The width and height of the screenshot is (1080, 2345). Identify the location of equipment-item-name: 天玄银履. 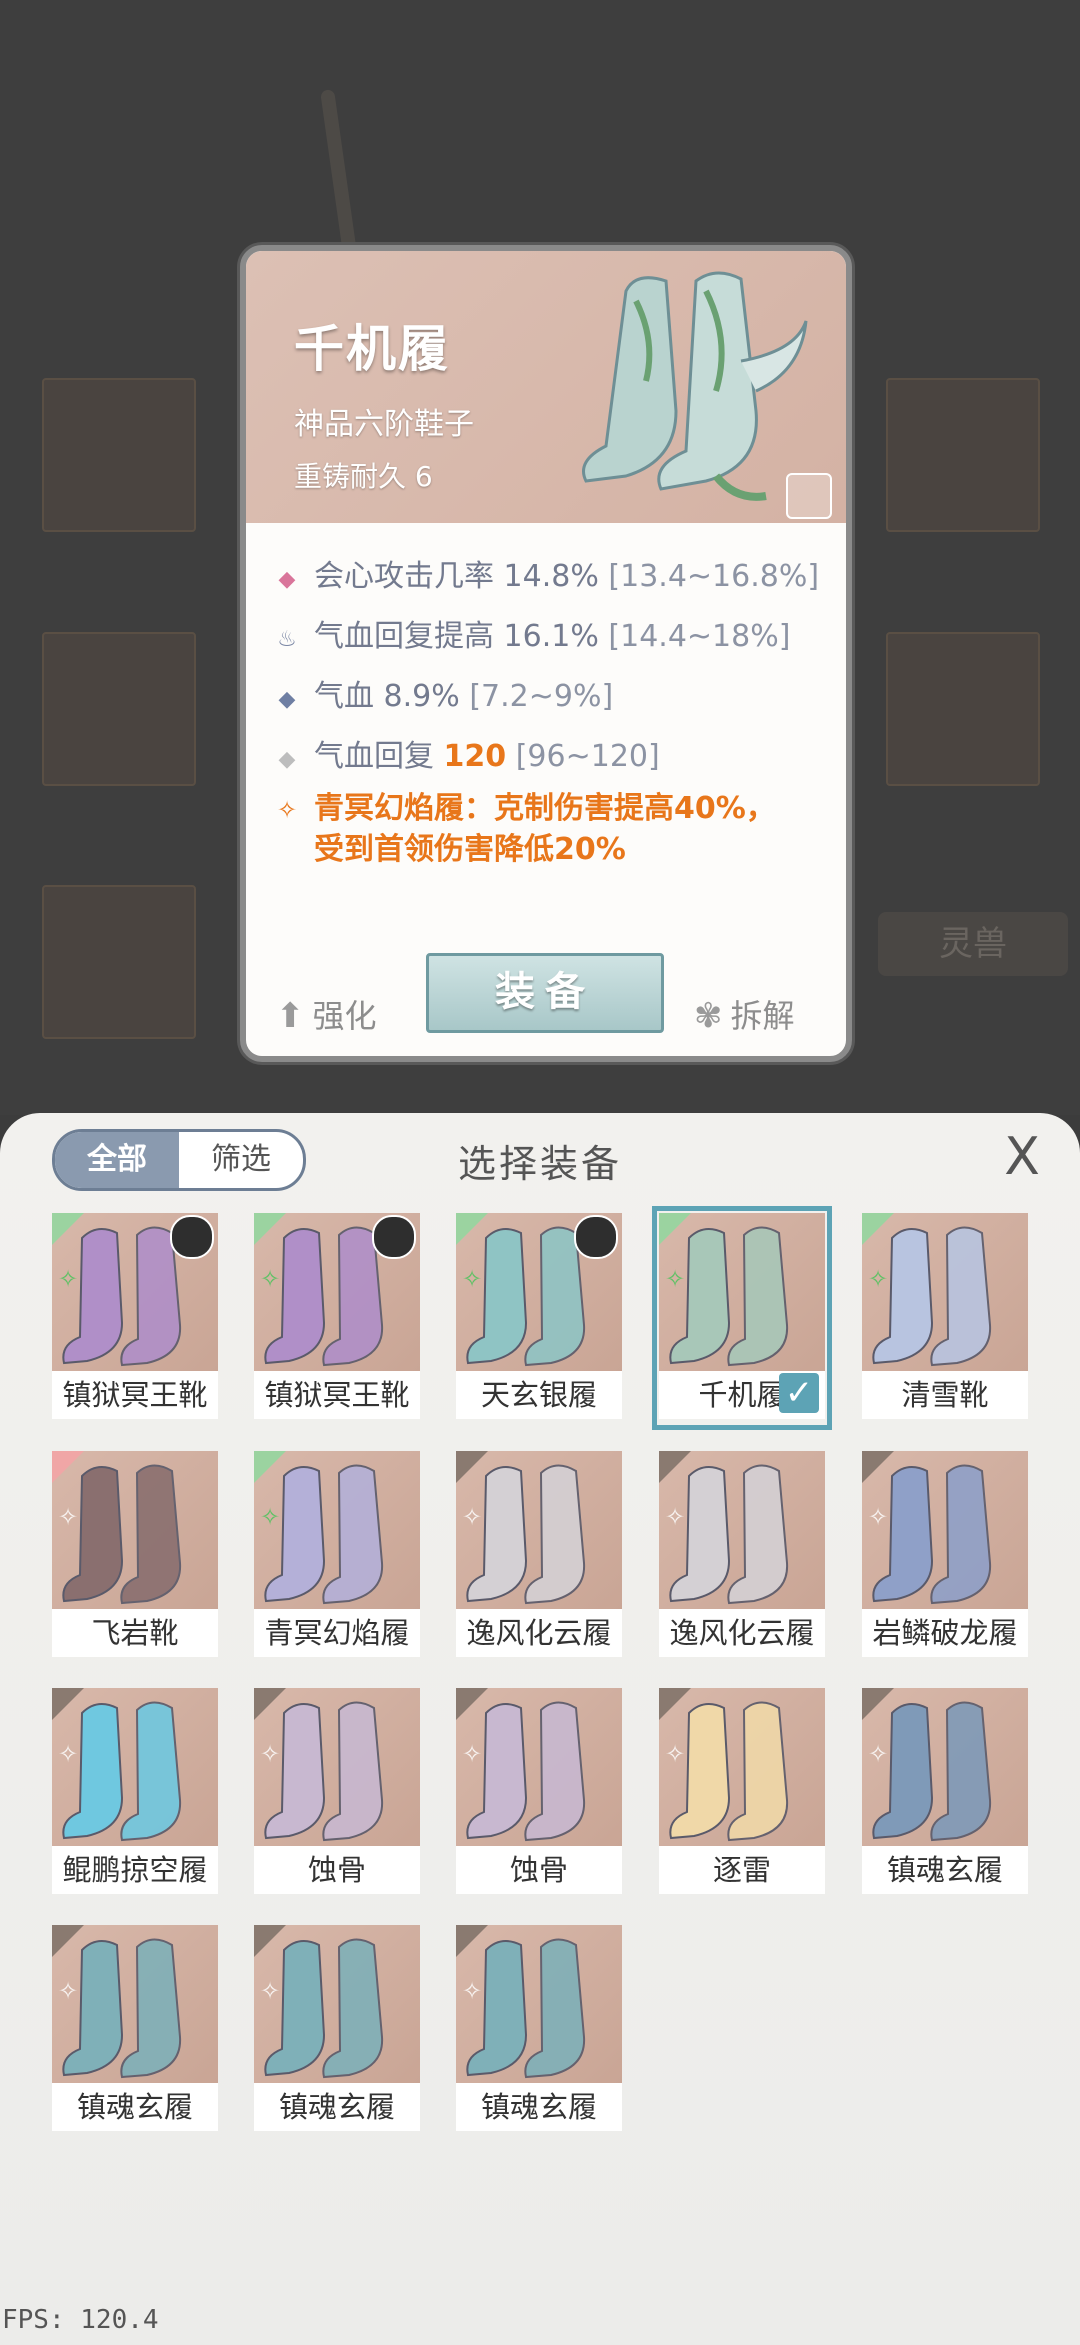
(539, 1395).